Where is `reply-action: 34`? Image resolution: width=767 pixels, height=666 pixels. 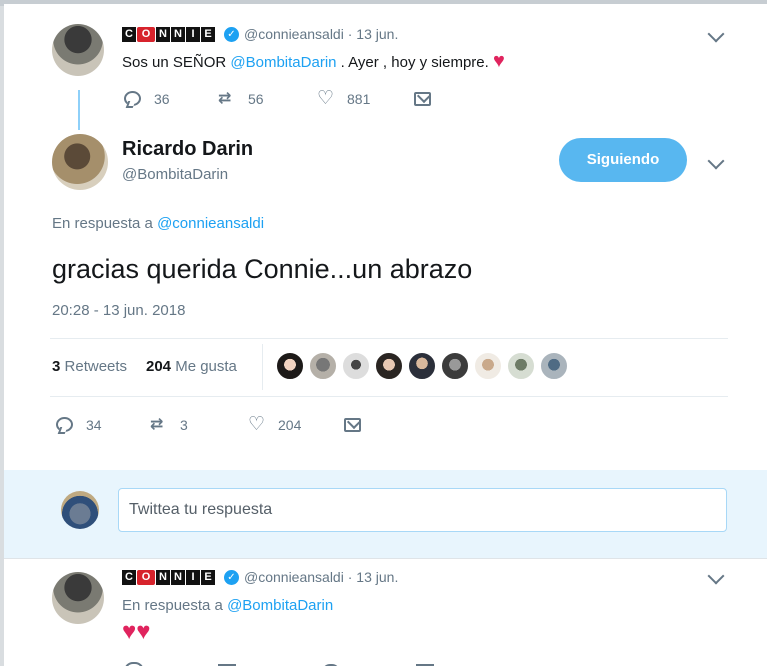
reply-action: 34 is located at coordinates (79, 425).